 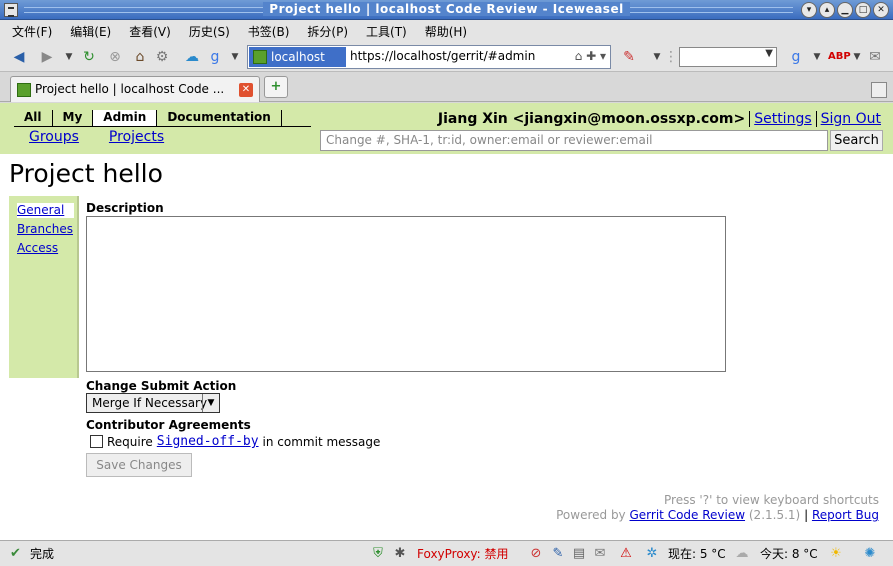 I want to click on adblock-dropdown-icon: ▼, so click(x=857, y=57).